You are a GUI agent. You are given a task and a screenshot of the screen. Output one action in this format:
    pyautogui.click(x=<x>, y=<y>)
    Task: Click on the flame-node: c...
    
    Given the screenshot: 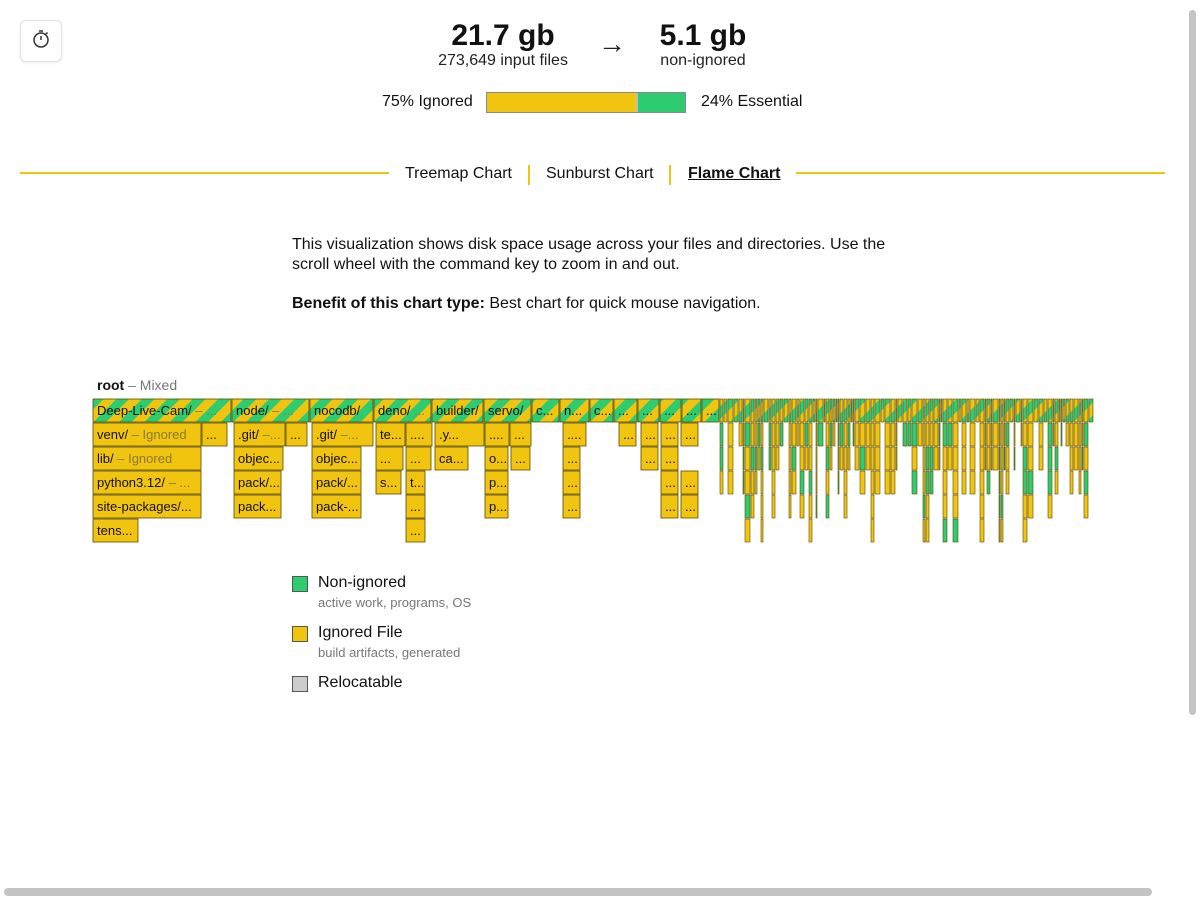 What is the action you would take?
    pyautogui.click(x=601, y=410)
    